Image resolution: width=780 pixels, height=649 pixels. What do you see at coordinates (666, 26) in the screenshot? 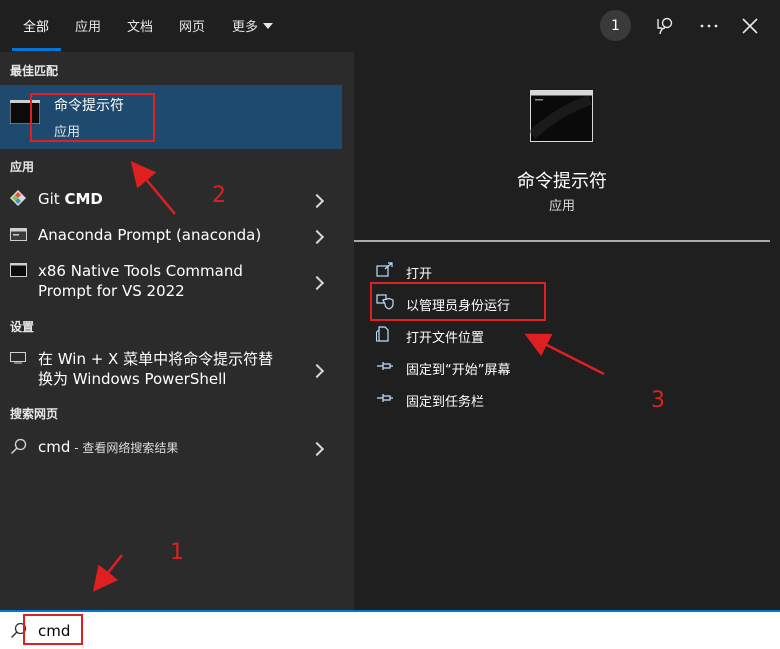
I see `feedback-icon` at bounding box center [666, 26].